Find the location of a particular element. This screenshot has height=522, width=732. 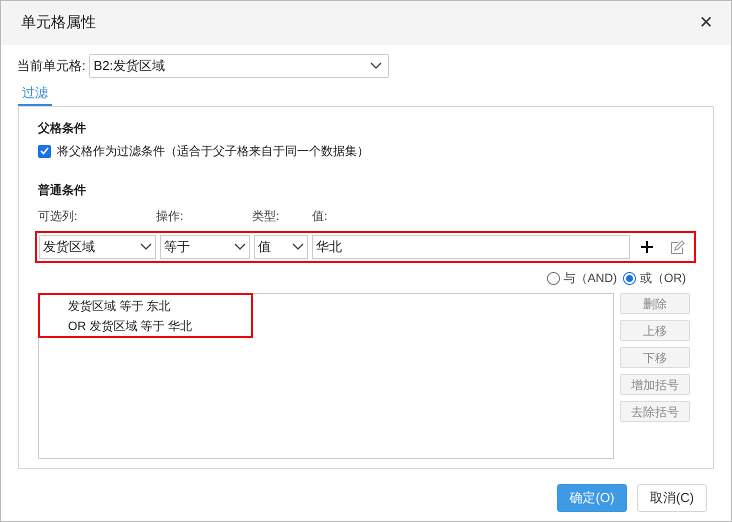

radio-label: 或（OR) is located at coordinates (663, 278).